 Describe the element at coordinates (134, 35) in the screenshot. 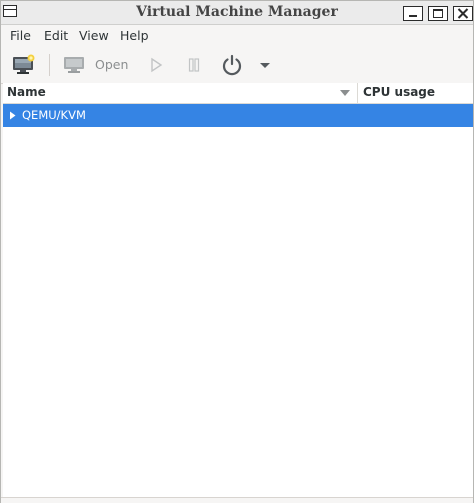

I see `menu-help: Help` at that location.